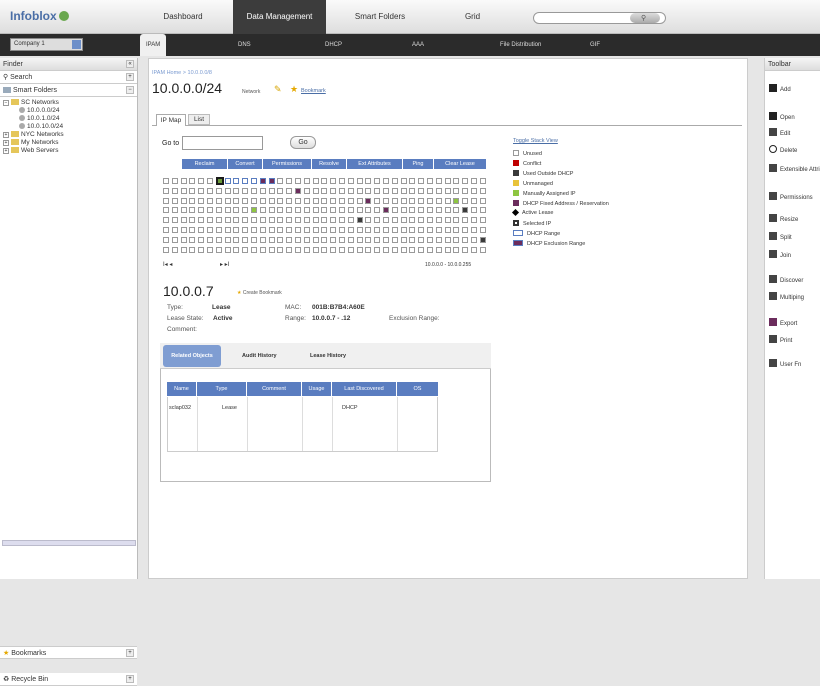 The height and width of the screenshot is (686, 820). Describe the element at coordinates (245, 164) in the screenshot. I see `convert-button: Convert` at that location.